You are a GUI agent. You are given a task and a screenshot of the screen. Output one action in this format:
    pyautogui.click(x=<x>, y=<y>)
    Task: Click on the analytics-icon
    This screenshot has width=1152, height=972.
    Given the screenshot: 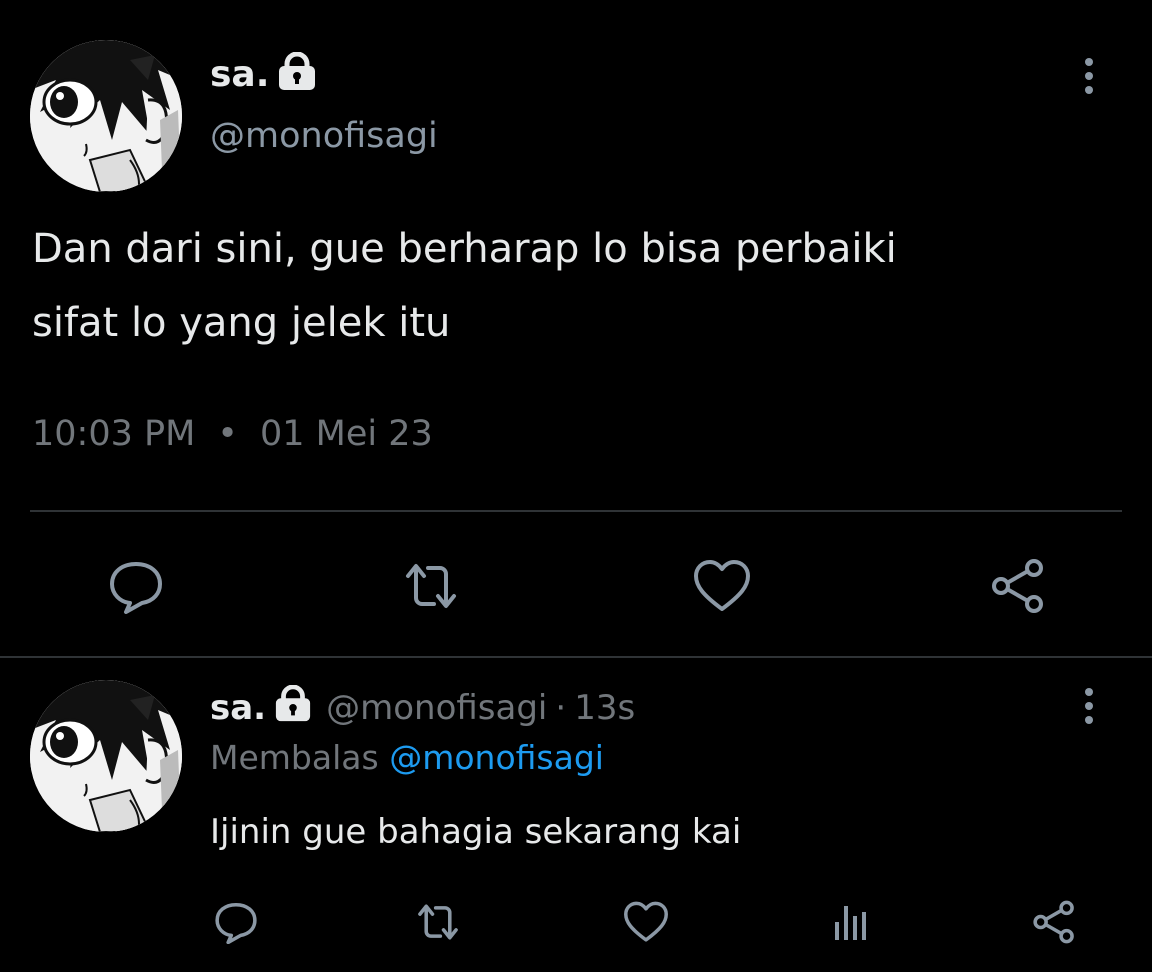 What is the action you would take?
    pyautogui.click(x=850, y=923)
    